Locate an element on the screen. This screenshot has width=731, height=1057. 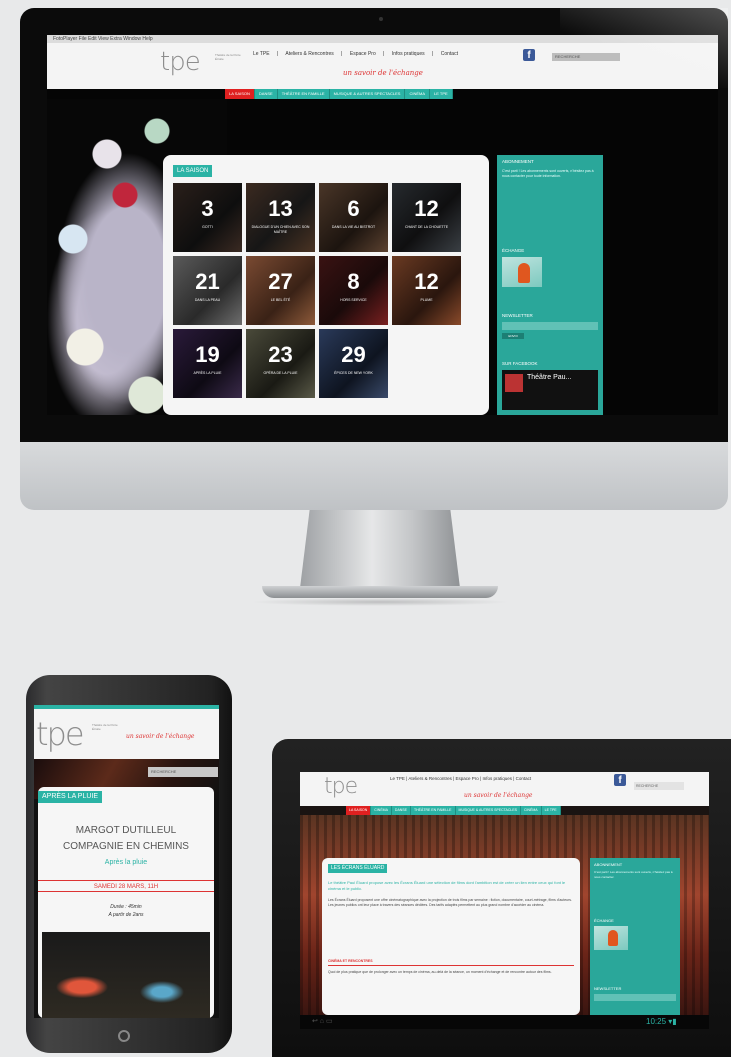
imac-foot is located at coordinates (380, 592).